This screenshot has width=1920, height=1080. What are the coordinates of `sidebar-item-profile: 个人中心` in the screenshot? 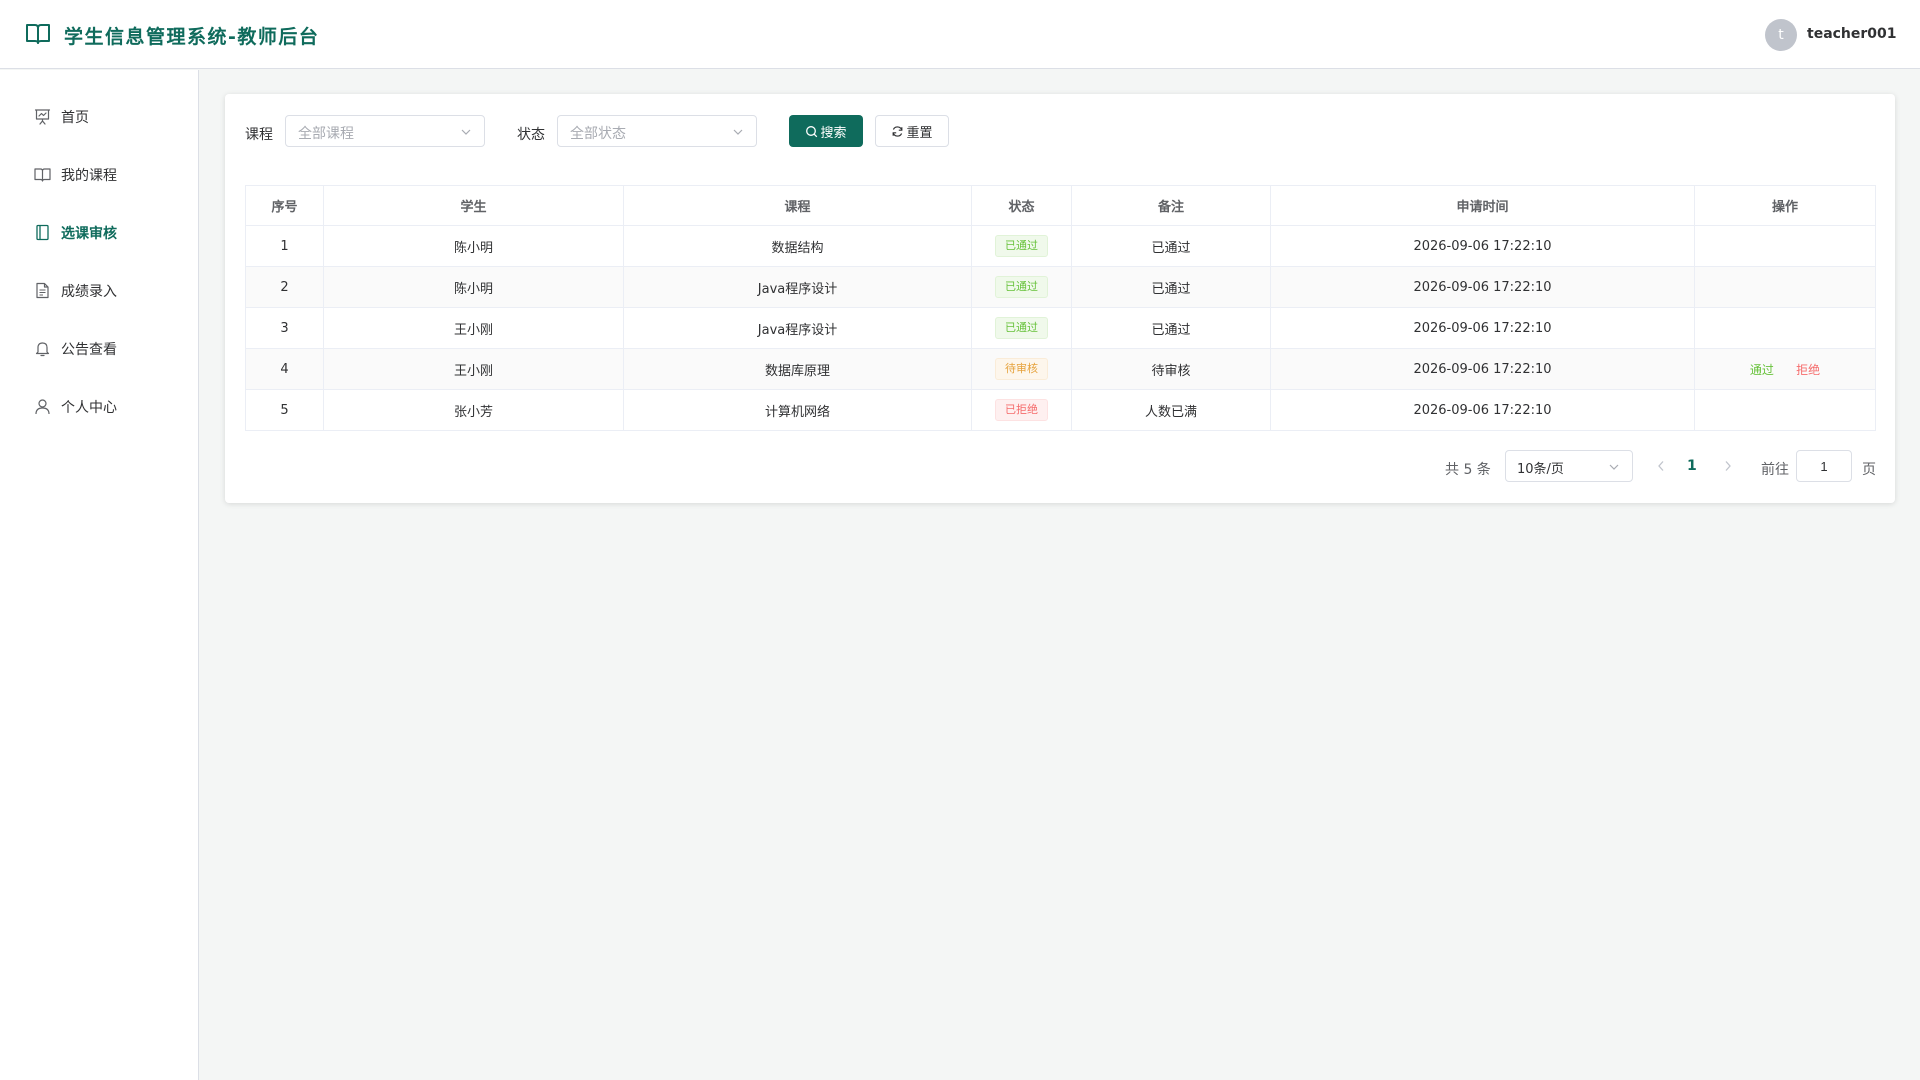 It's located at (99, 406).